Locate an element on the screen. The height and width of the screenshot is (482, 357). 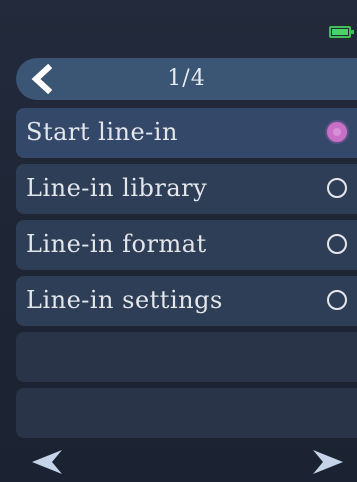
menu-item-line-in-library: Line-in library is located at coordinates (186, 189).